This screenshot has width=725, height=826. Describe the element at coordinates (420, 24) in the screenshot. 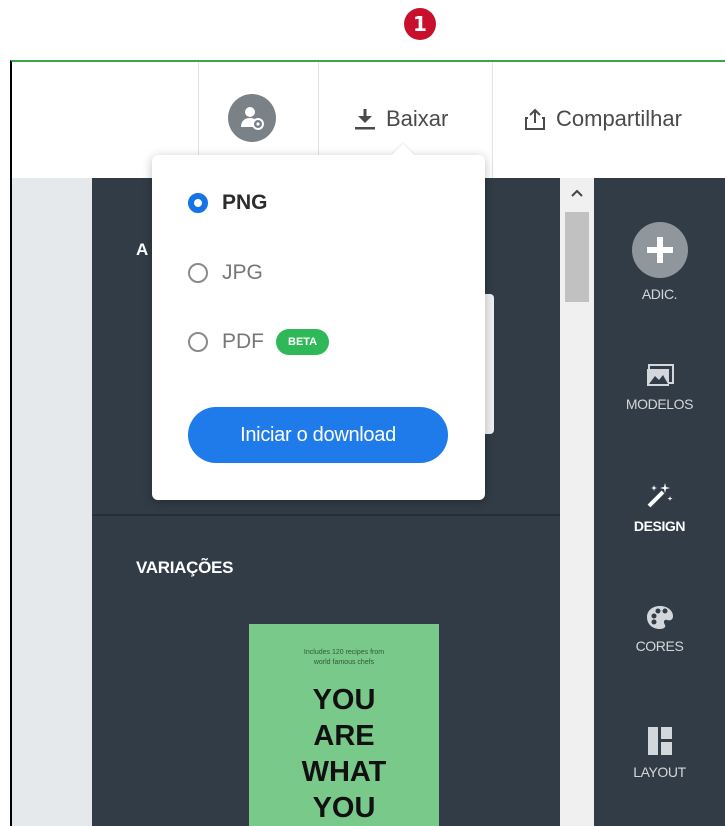

I see `callout-marker: 1` at that location.